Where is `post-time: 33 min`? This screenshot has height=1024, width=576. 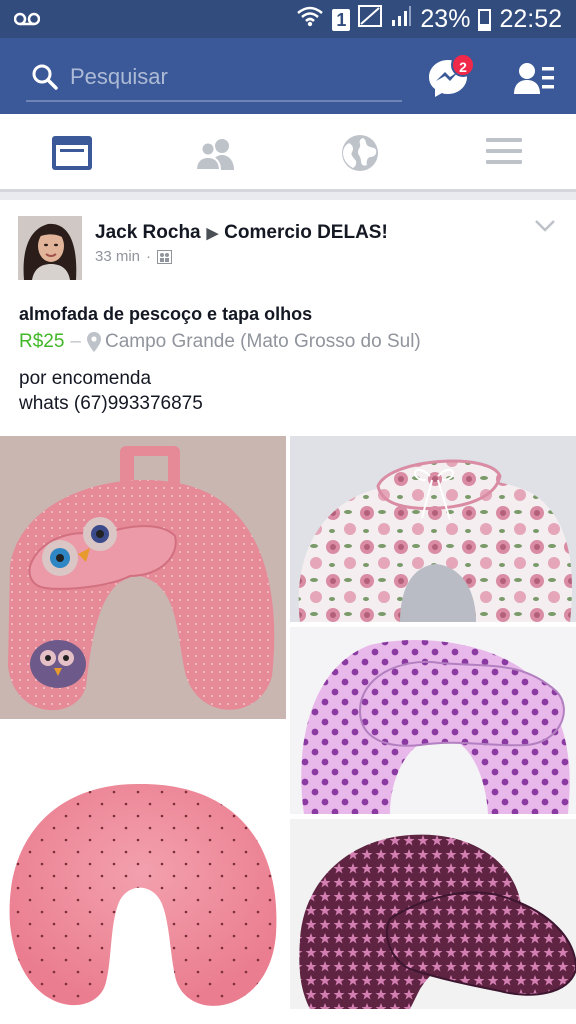 post-time: 33 min is located at coordinates (117, 256).